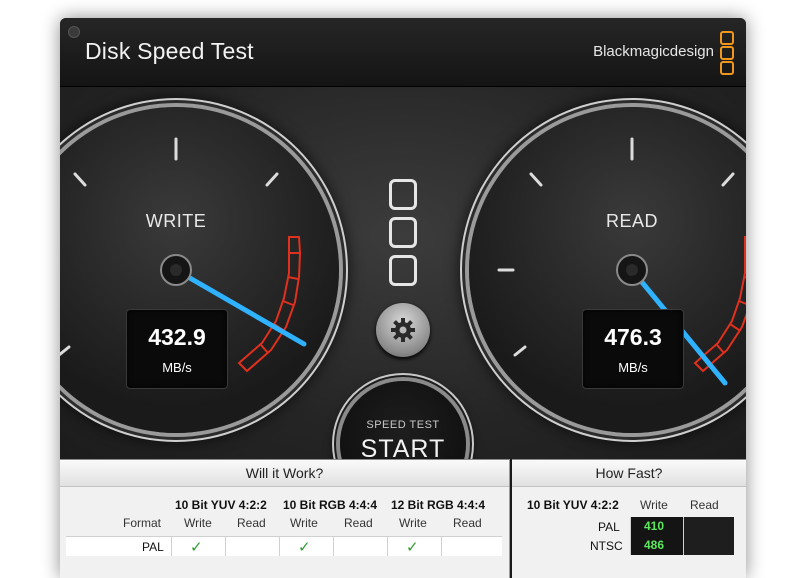  What do you see at coordinates (633, 367) in the screenshot?
I see `read-speed-unit: MB/s` at bounding box center [633, 367].